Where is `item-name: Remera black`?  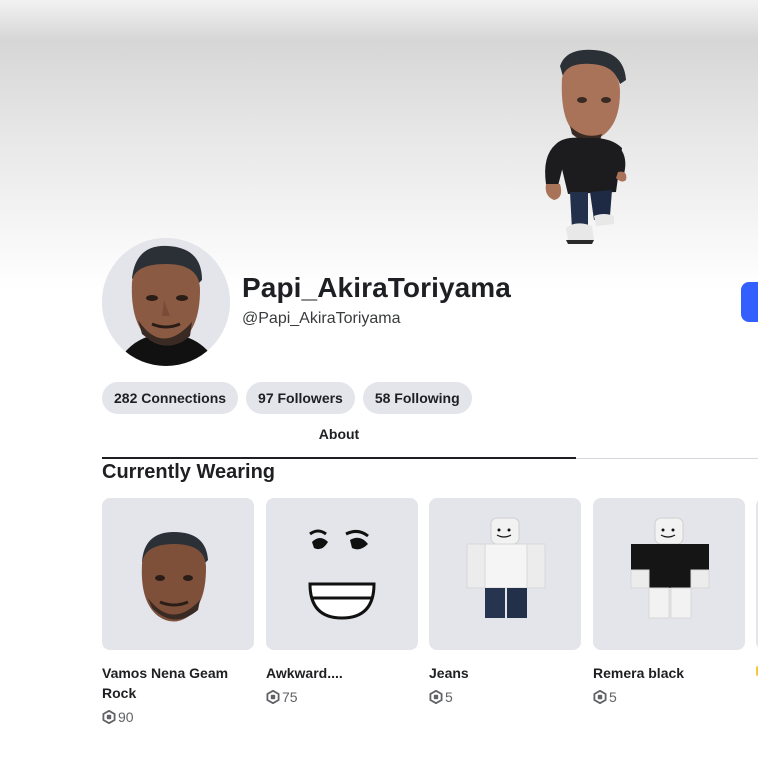 item-name: Remera black is located at coordinates (669, 673).